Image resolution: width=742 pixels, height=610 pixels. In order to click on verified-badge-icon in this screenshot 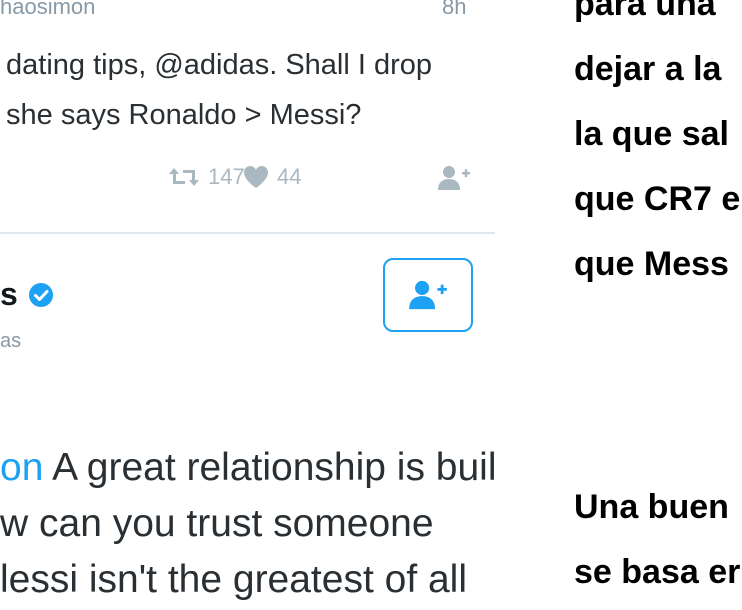, I will do `click(40, 294)`.